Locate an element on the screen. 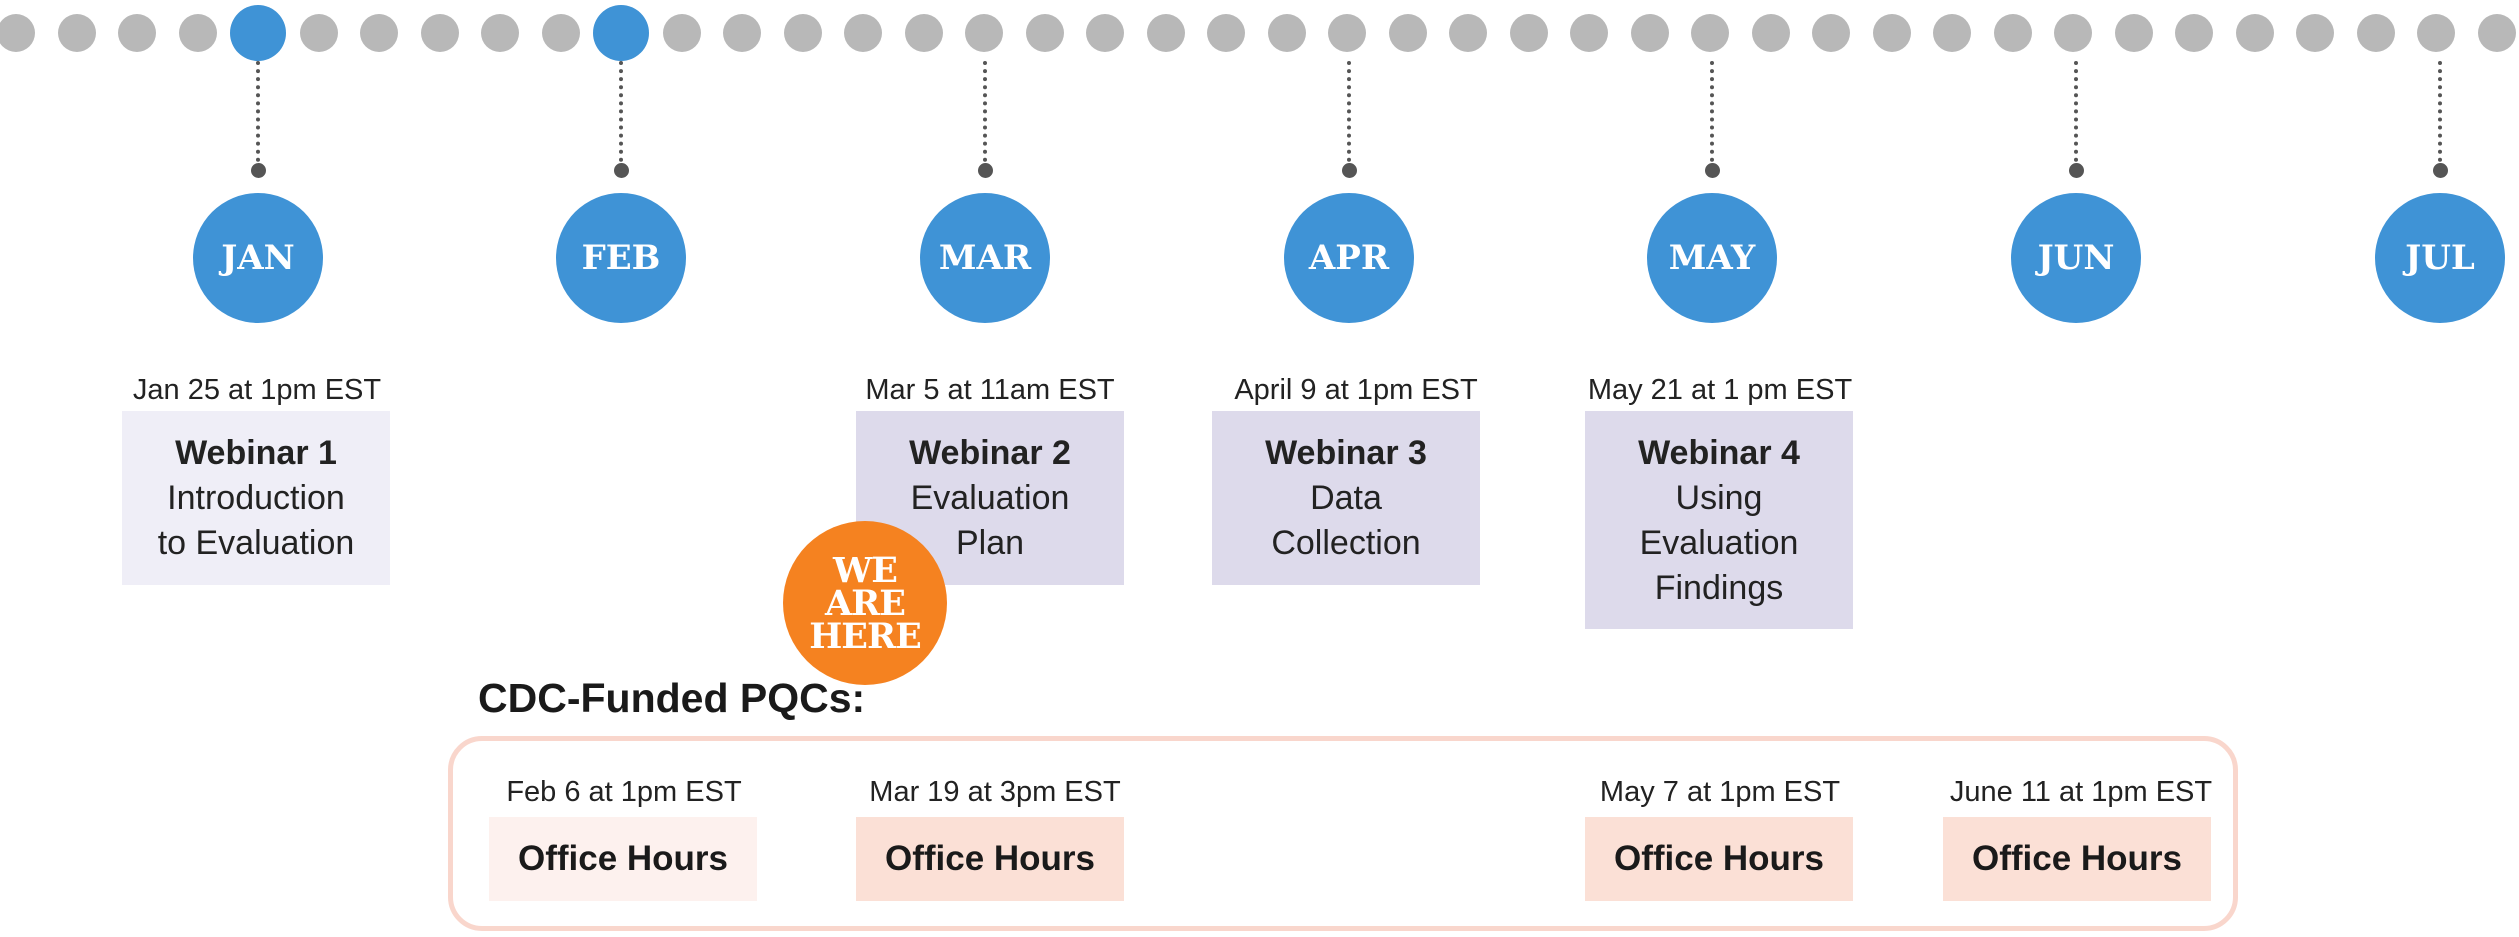 The height and width of the screenshot is (937, 2519). webinar-3-card: Webinar 3 Data Collection is located at coordinates (1346, 498).